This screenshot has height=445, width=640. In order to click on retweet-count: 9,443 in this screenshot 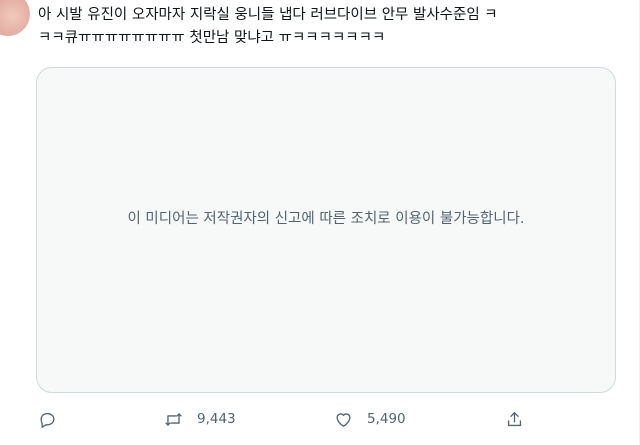, I will do `click(216, 419)`.